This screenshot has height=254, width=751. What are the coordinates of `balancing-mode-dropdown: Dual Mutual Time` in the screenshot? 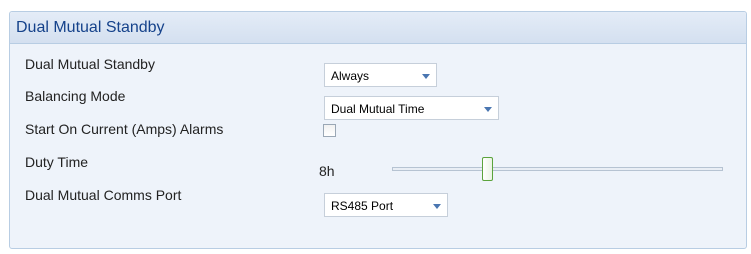 It's located at (411, 108).